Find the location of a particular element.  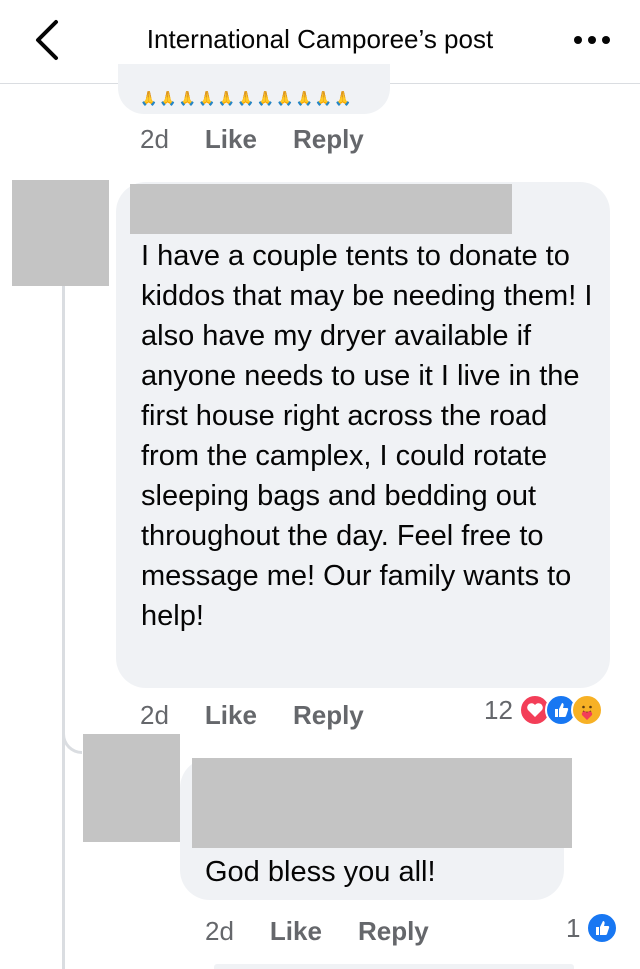

reply-comment-actions: 2d Like Reply is located at coordinates (335, 931).